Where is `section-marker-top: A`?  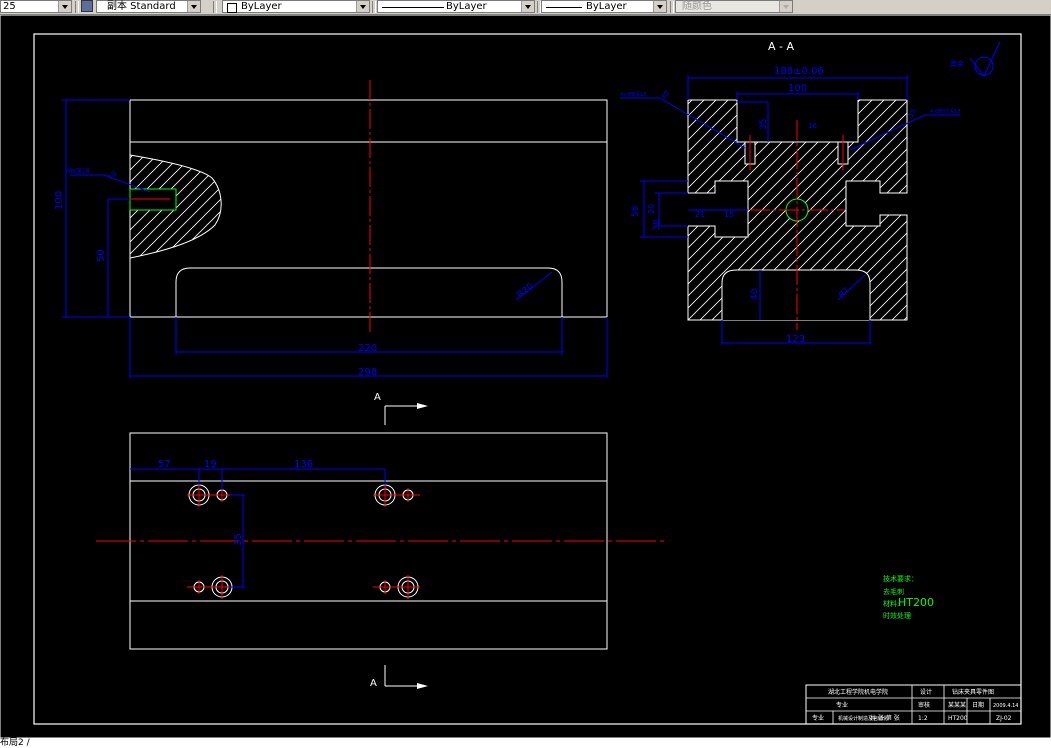 section-marker-top: A is located at coordinates (377, 397).